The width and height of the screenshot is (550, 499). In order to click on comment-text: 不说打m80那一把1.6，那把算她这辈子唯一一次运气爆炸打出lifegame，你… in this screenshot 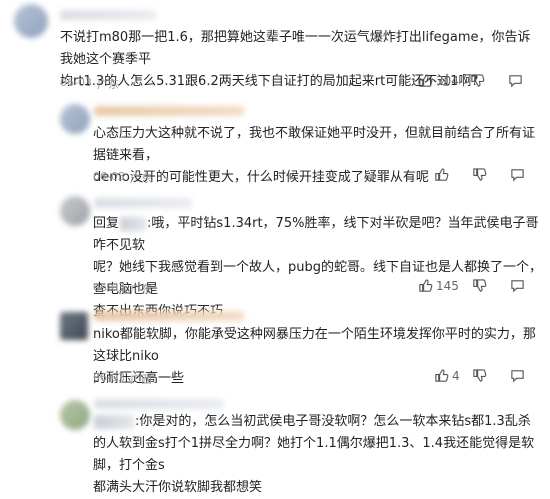, I will do `click(295, 59)`.